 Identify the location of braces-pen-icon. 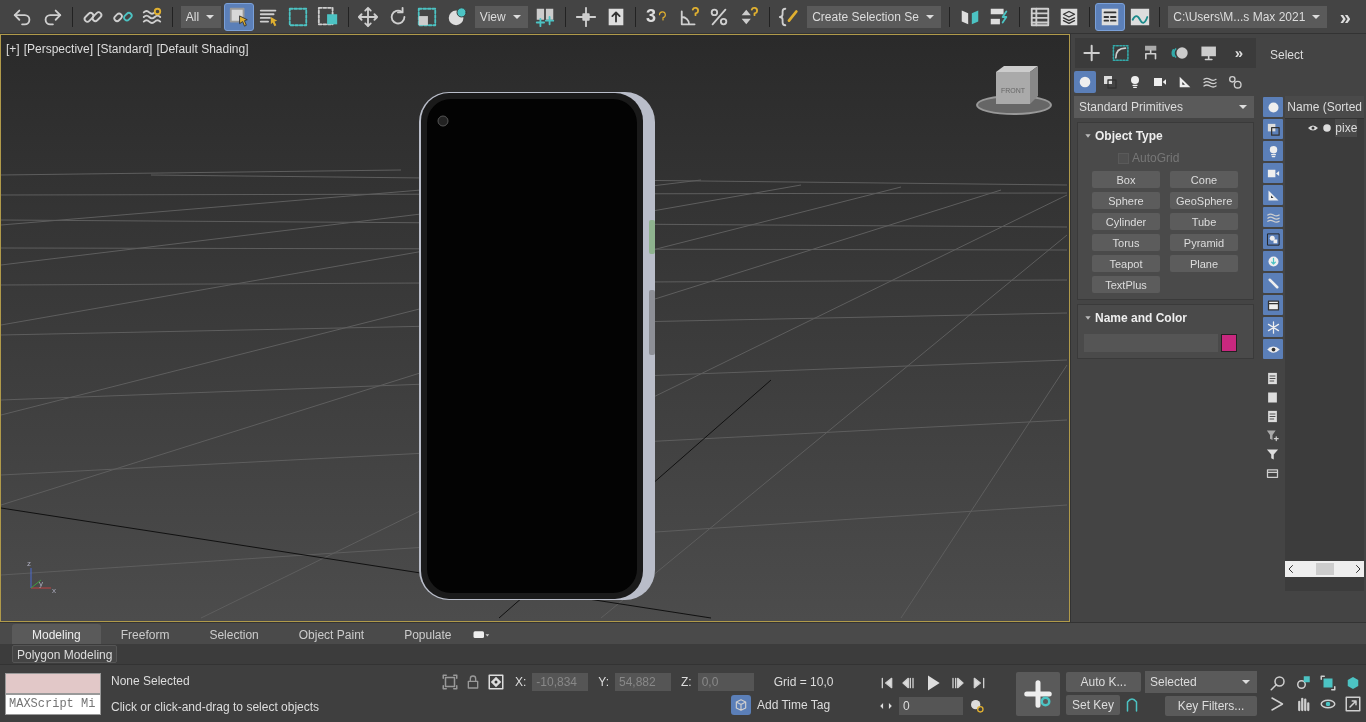
(789, 16).